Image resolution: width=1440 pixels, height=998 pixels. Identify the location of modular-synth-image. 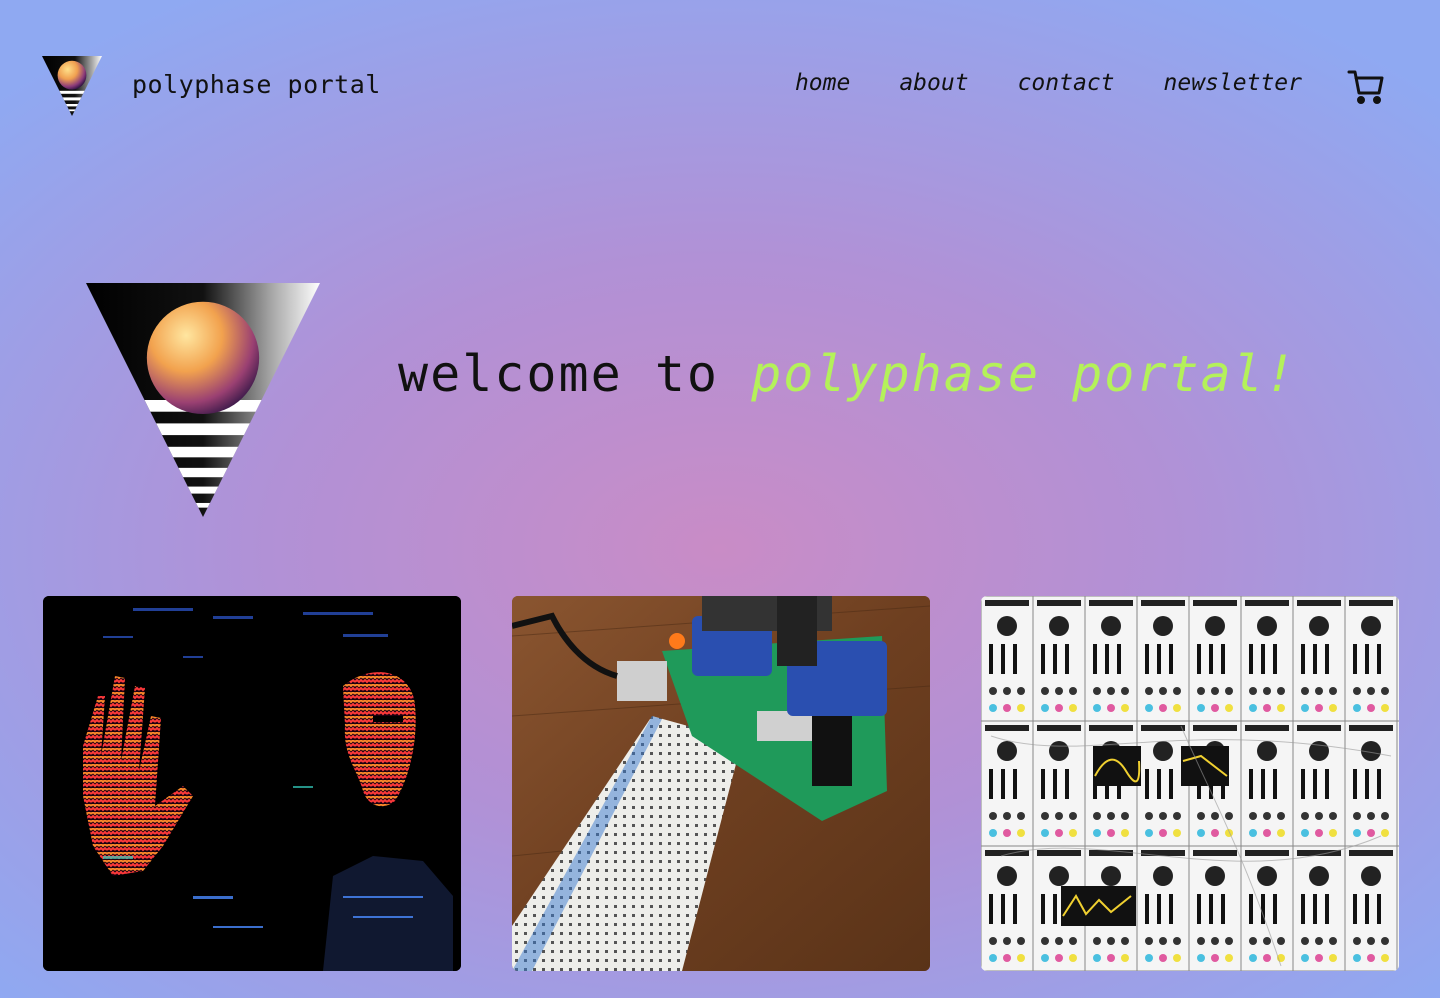
(1190, 783).